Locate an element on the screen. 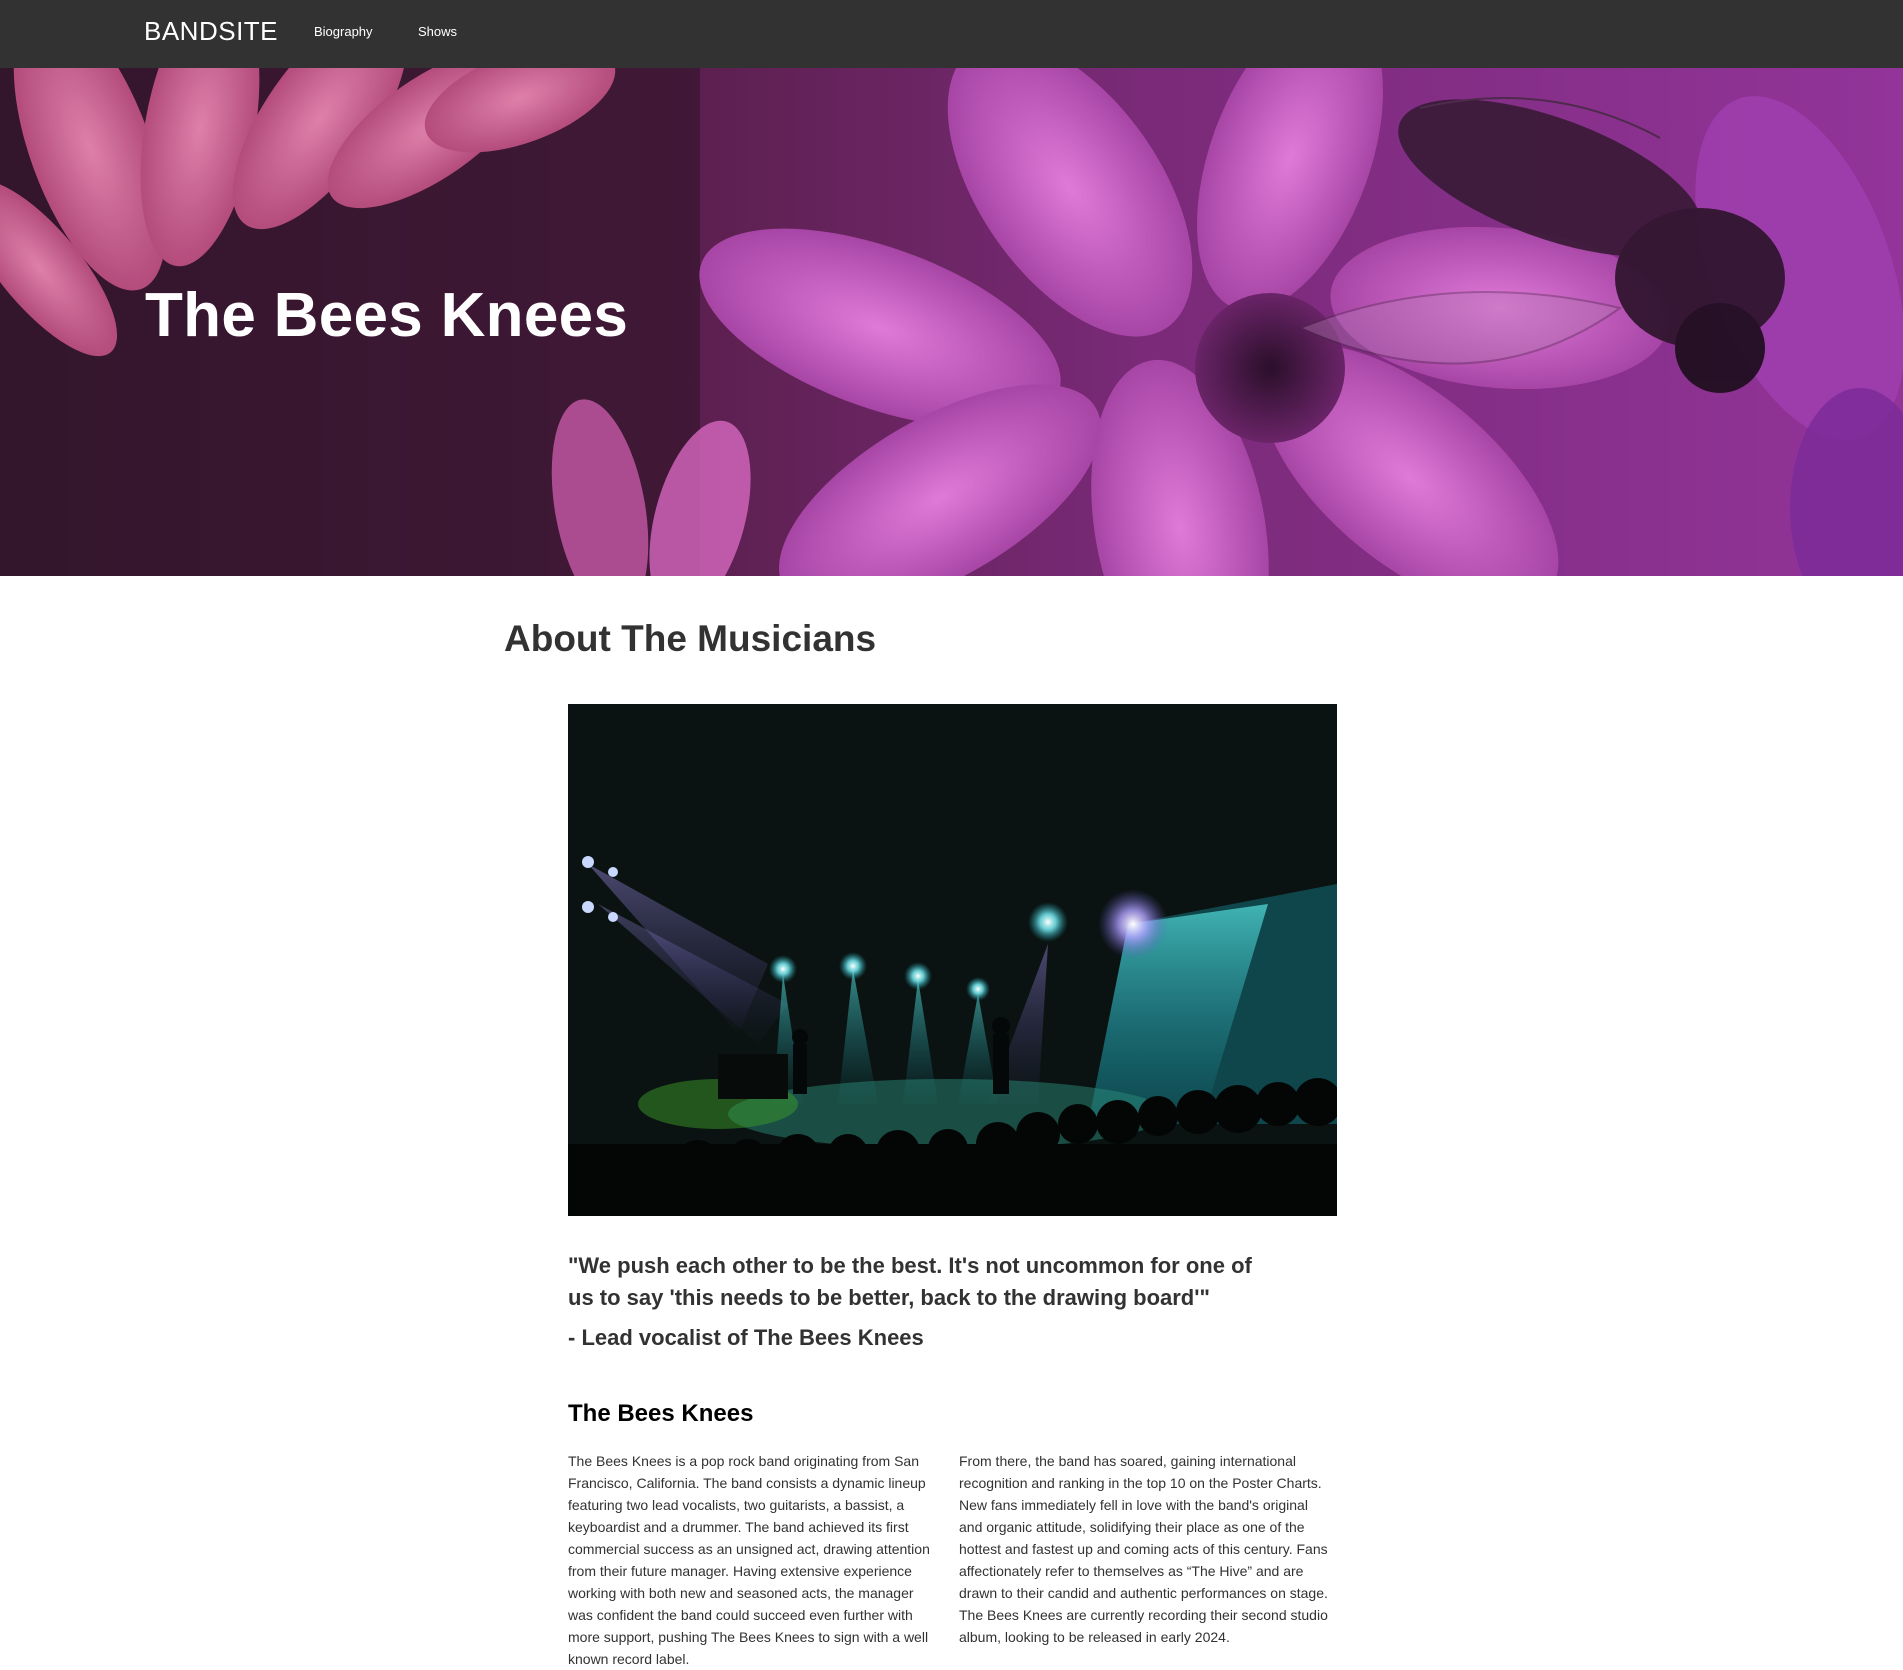 The height and width of the screenshot is (1670, 1903). concert-stage-image is located at coordinates (952, 960).